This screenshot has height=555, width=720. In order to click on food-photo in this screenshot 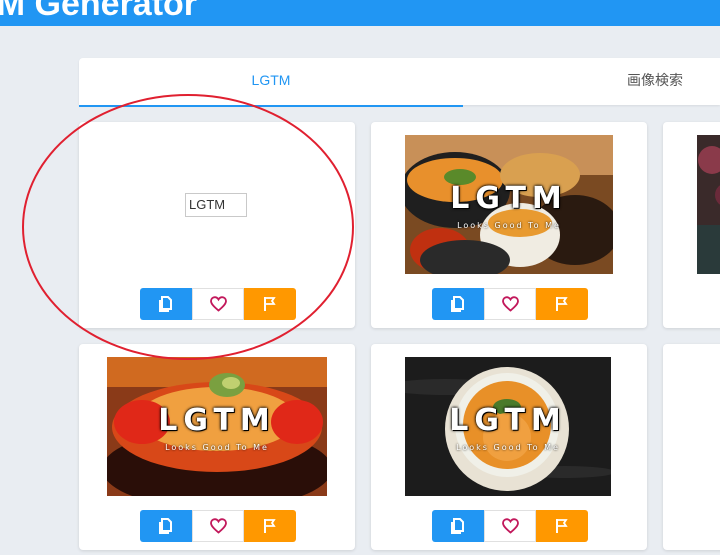, I will do `click(708, 204)`.